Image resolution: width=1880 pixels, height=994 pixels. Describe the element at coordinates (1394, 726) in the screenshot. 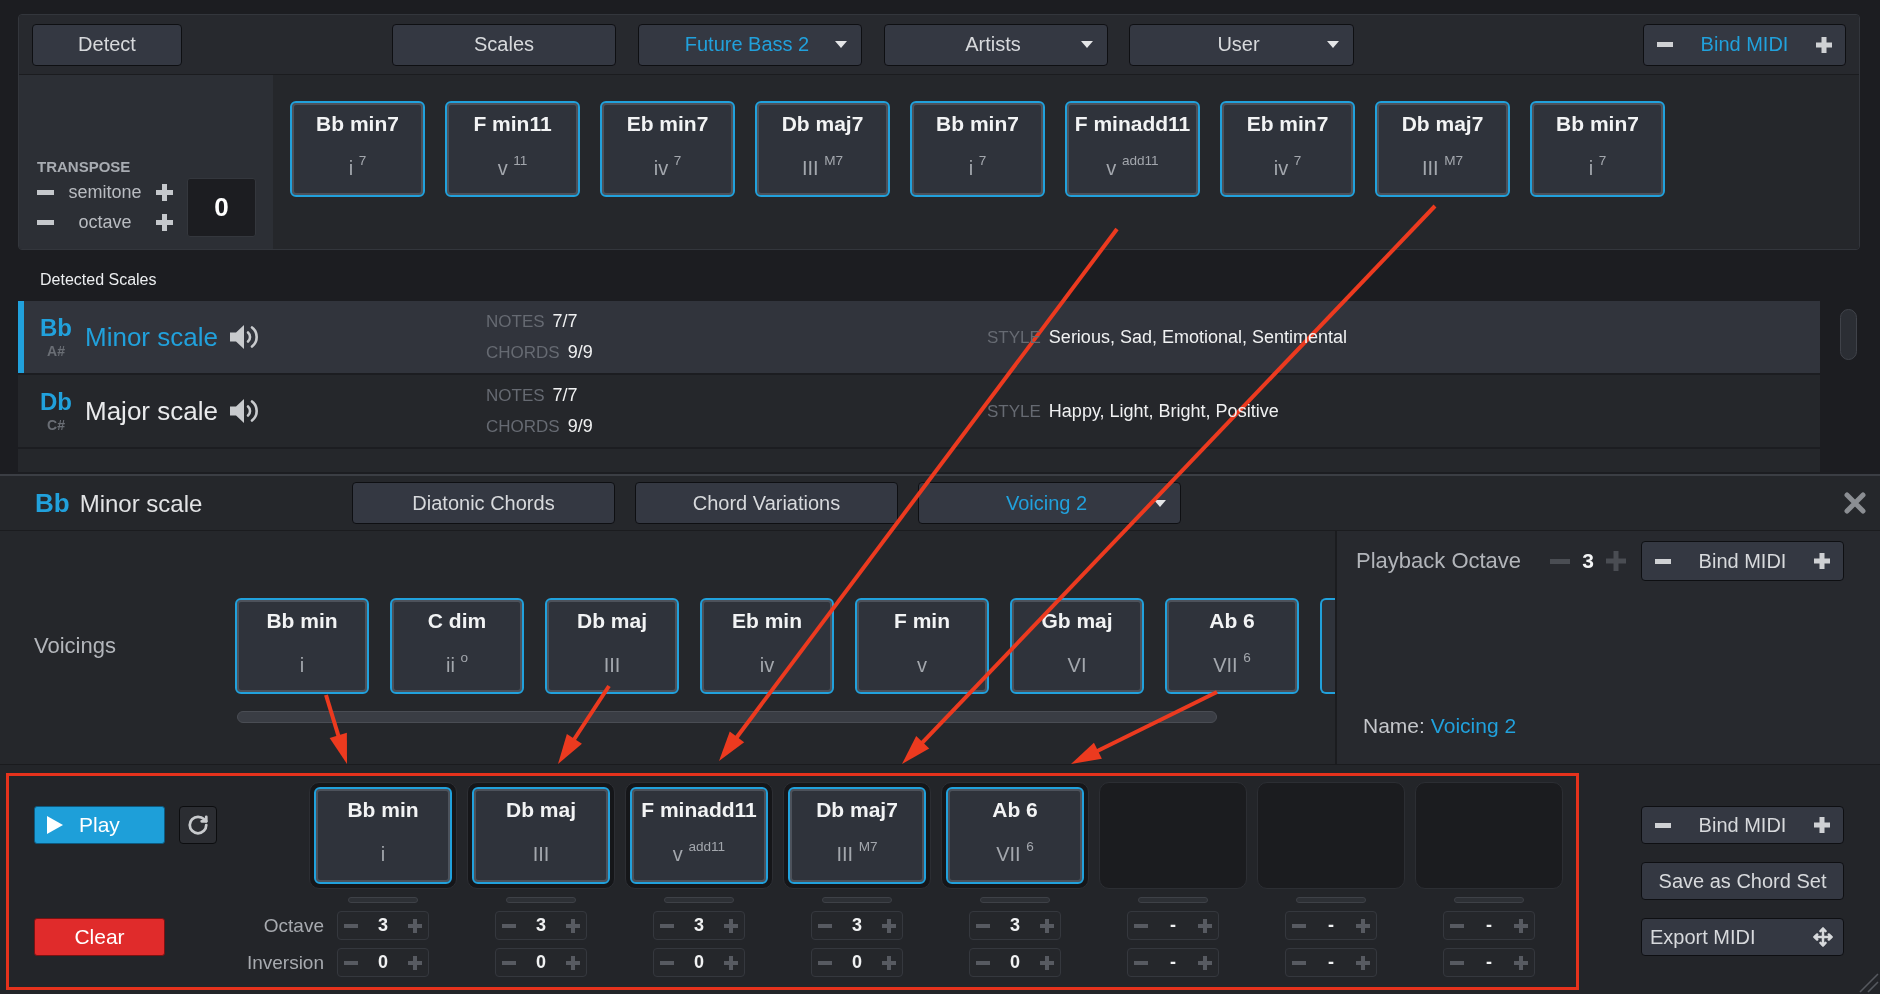

I see `name-label: Name:` at that location.